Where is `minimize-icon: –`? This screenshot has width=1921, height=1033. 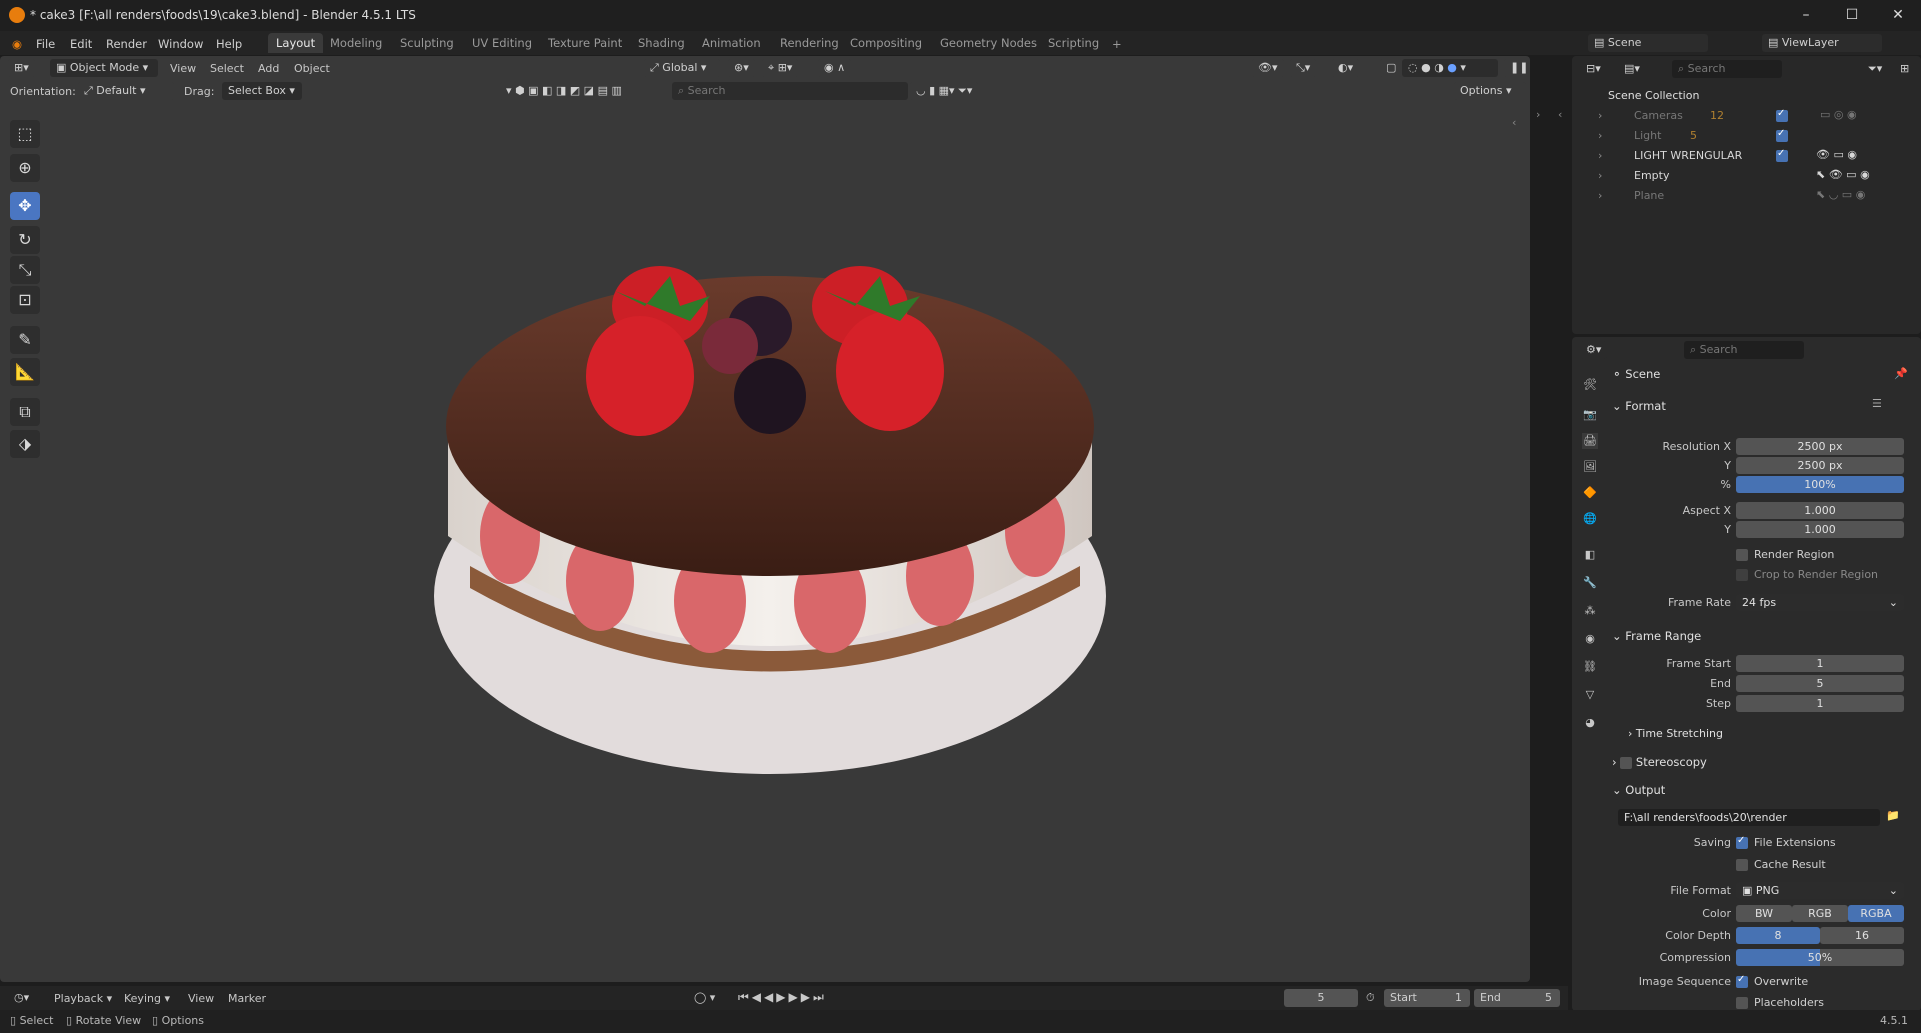
minimize-icon: – is located at coordinates (1806, 15).